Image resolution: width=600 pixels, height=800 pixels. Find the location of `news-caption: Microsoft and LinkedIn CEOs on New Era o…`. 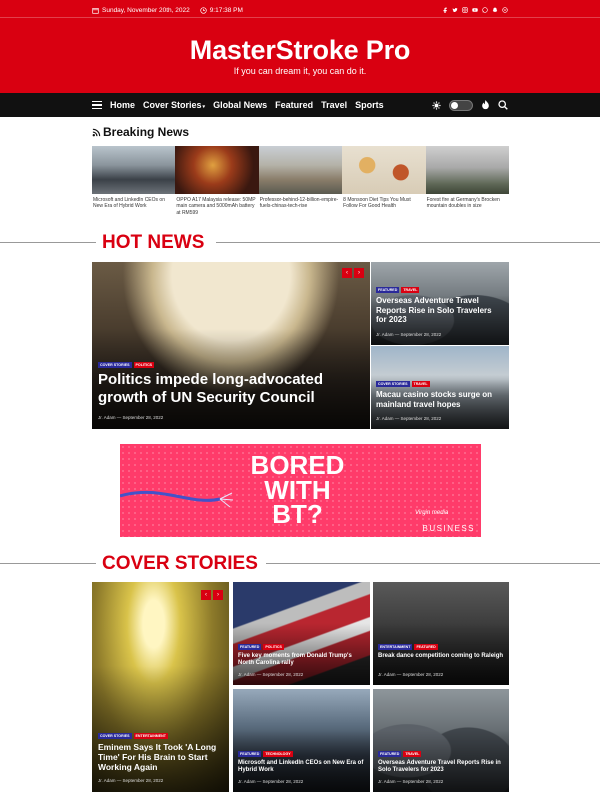

news-caption: Microsoft and LinkedIn CEOs on New Era o… is located at coordinates (133, 202).